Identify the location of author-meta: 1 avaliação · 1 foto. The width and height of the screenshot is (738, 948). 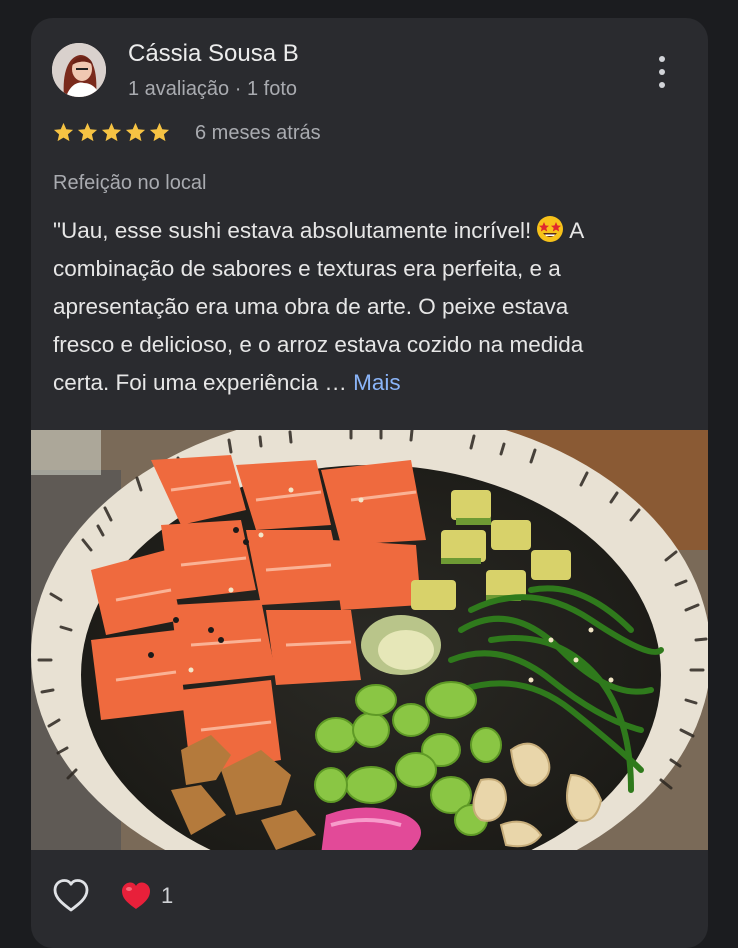
(212, 89).